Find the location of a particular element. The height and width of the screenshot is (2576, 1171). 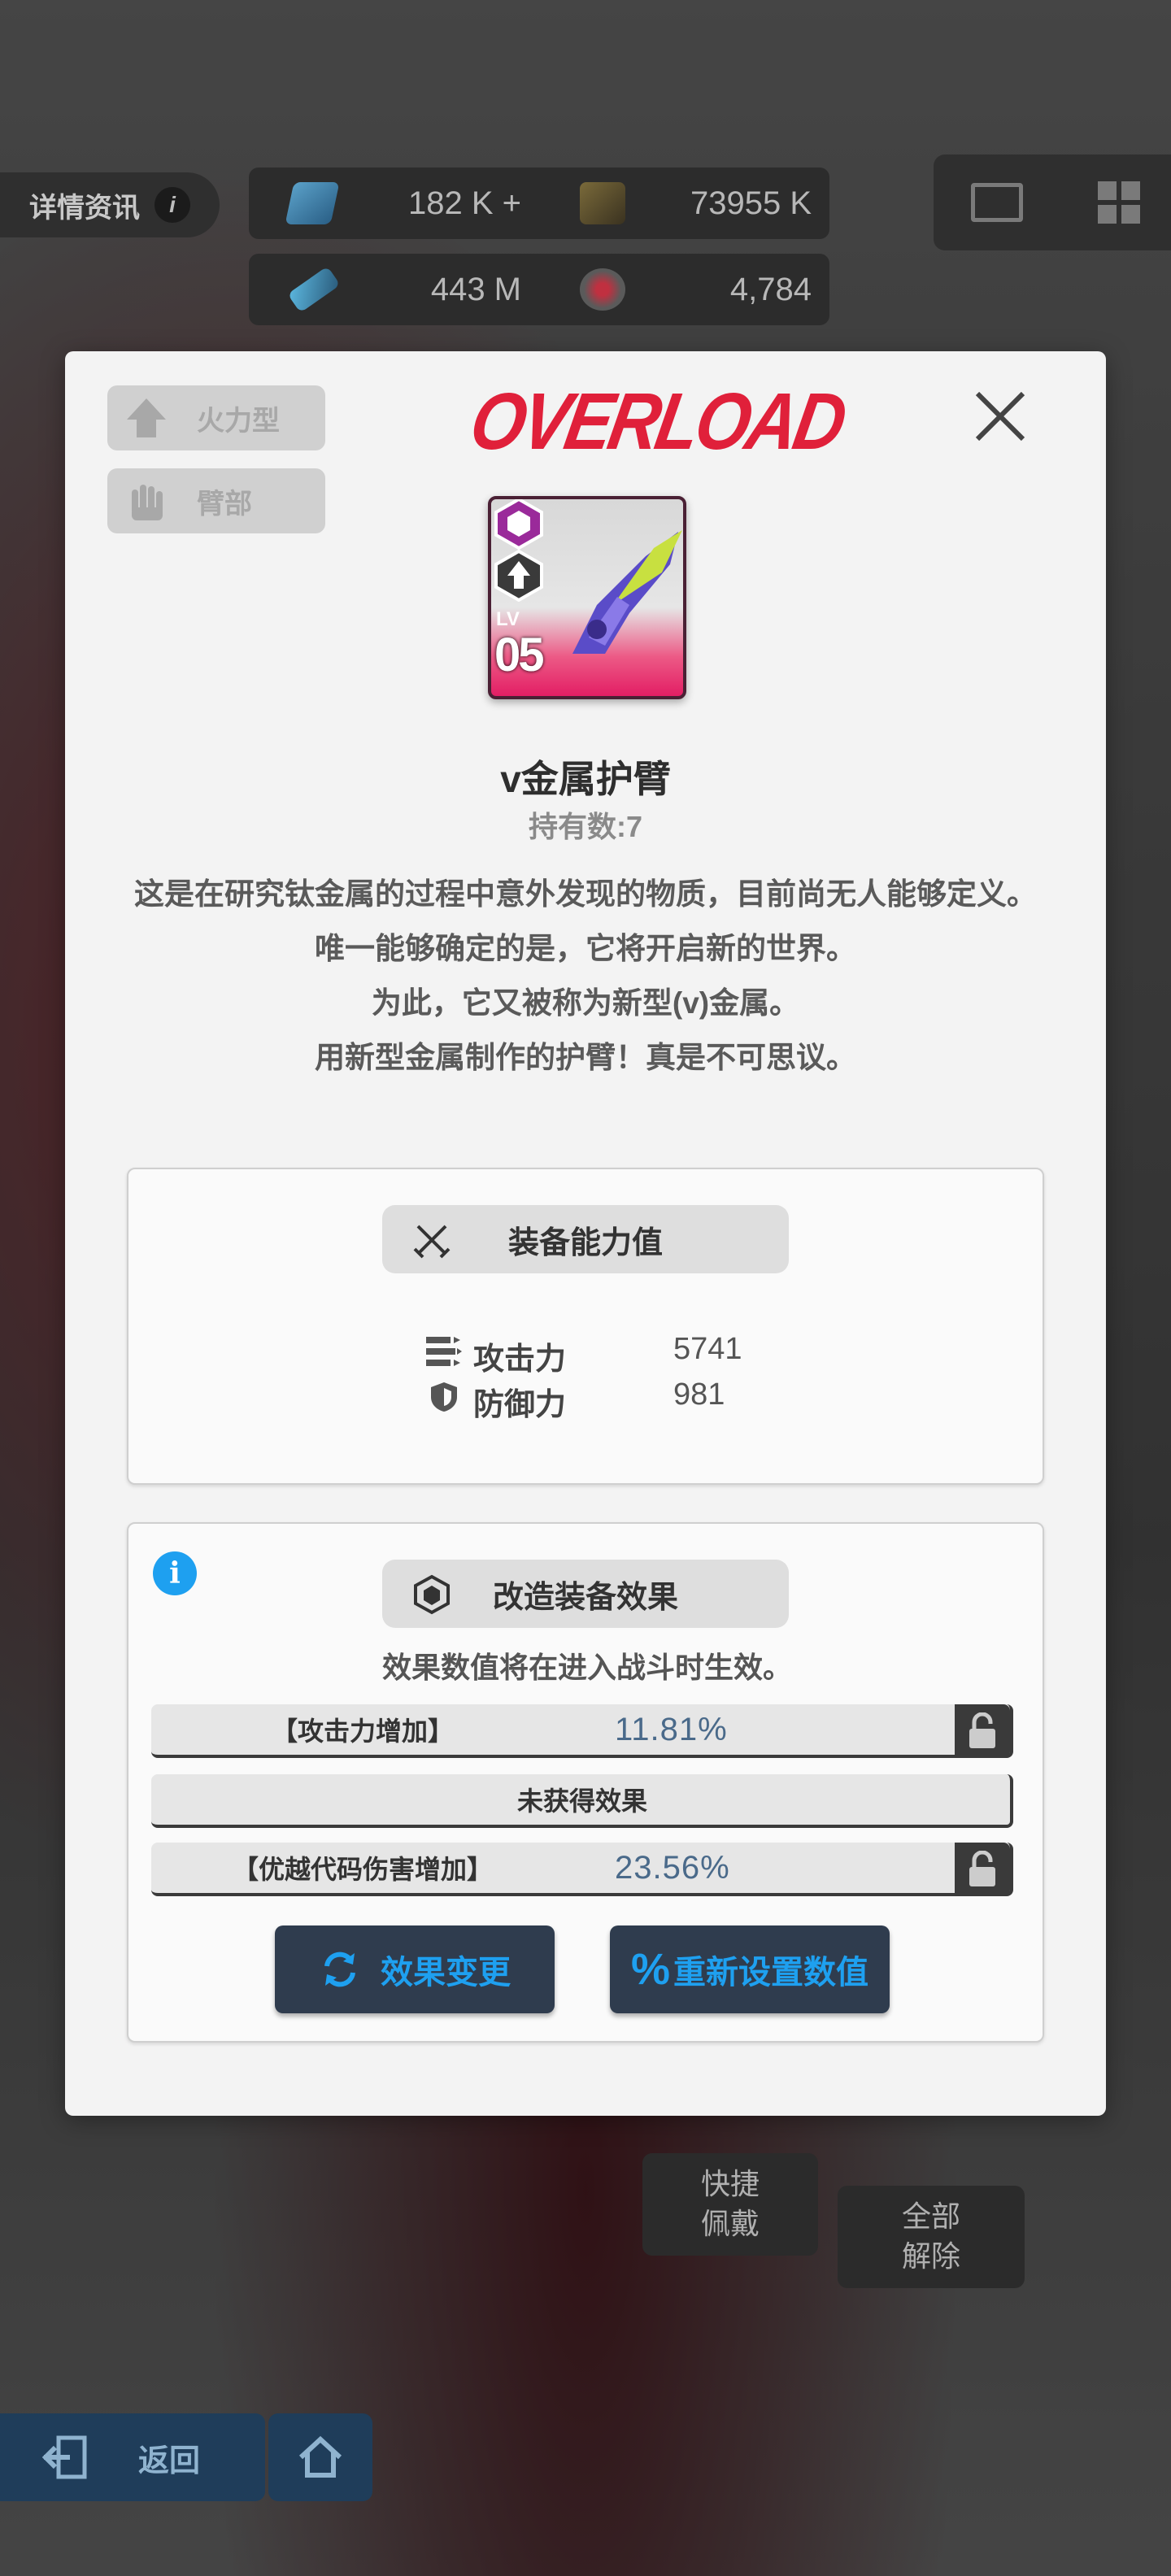

mail-icon is located at coordinates (997, 202).